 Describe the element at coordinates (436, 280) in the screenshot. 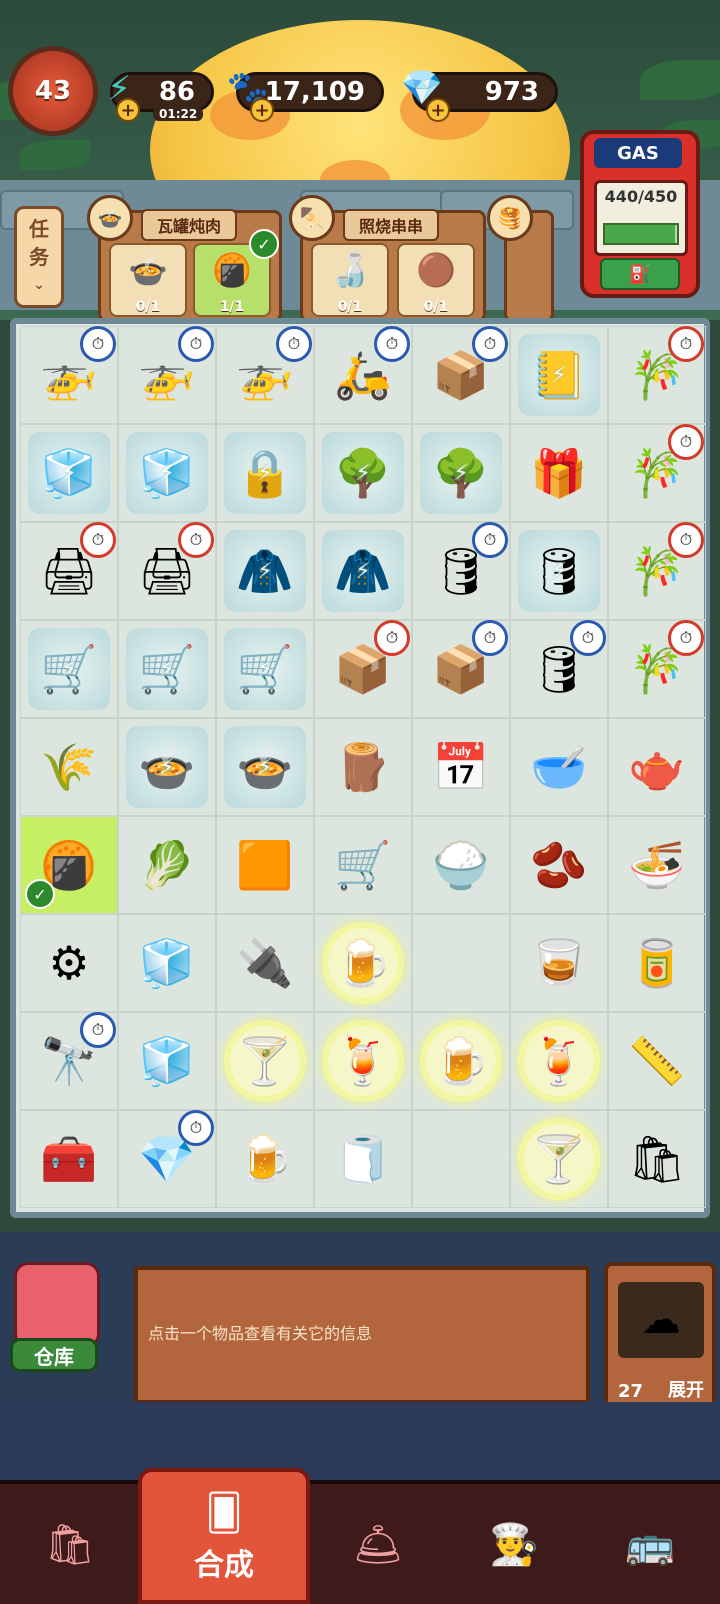

I see `order-need: 🟤 0/1` at that location.